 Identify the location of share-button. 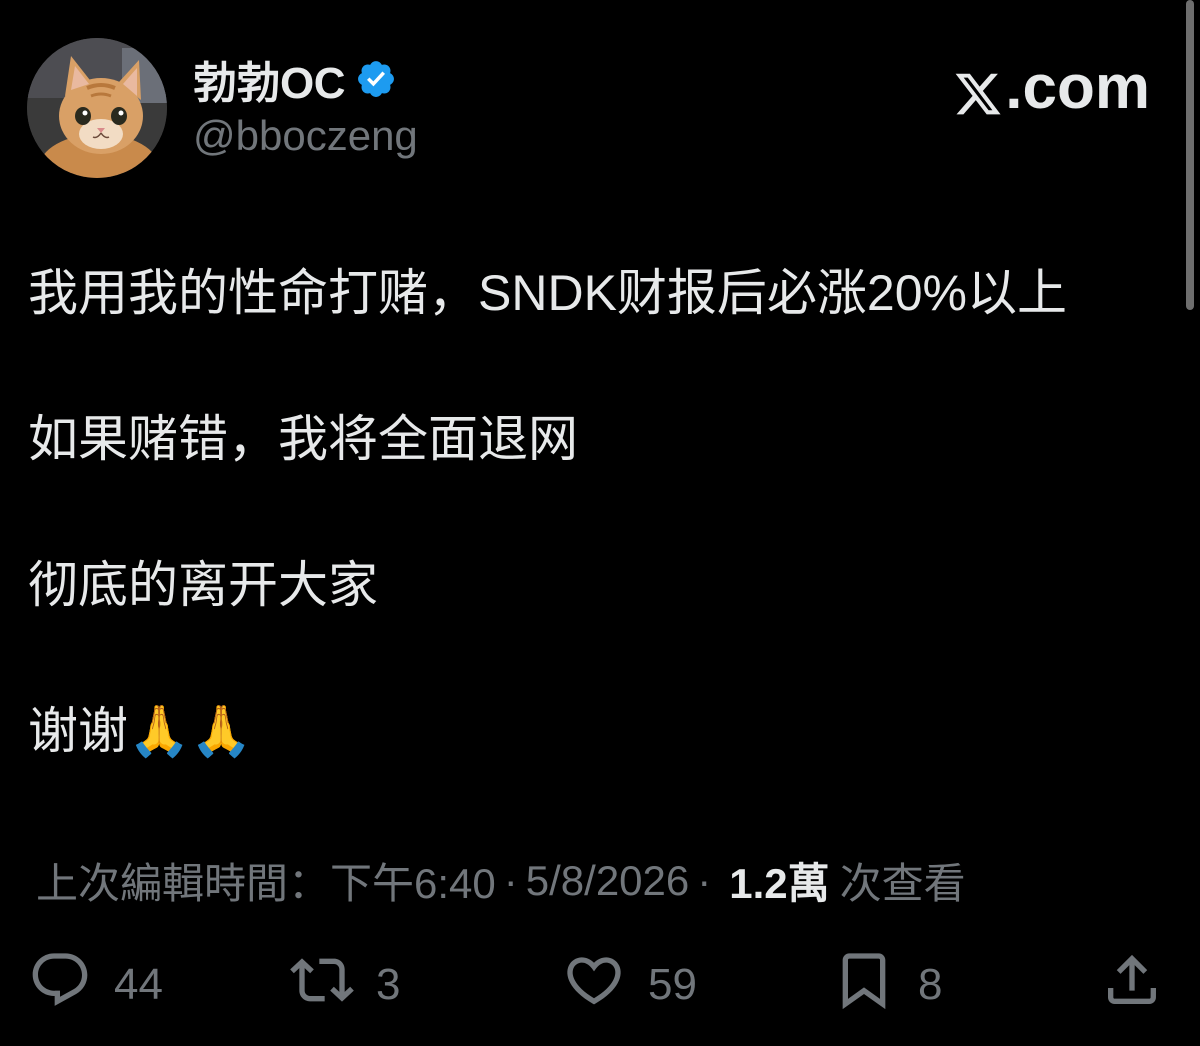
(1132, 985).